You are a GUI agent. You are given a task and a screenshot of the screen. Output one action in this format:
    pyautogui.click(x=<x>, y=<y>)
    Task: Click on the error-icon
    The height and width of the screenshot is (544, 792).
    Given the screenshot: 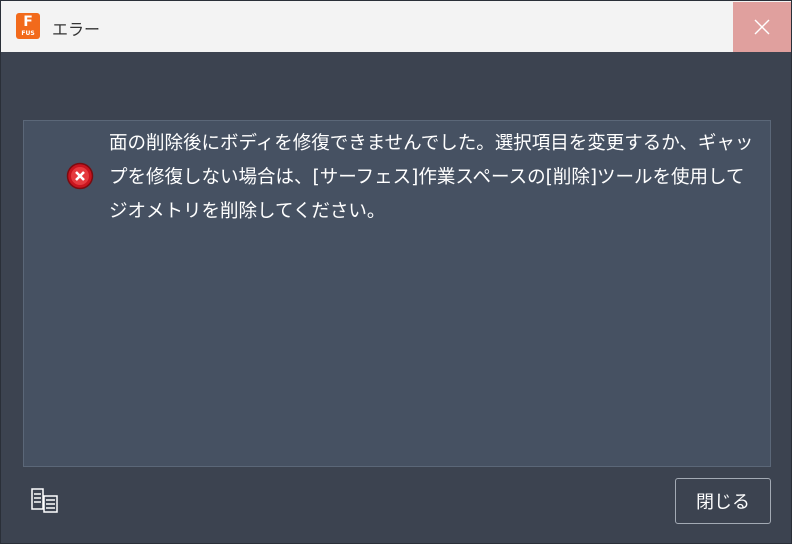 What is the action you would take?
    pyautogui.click(x=80, y=176)
    